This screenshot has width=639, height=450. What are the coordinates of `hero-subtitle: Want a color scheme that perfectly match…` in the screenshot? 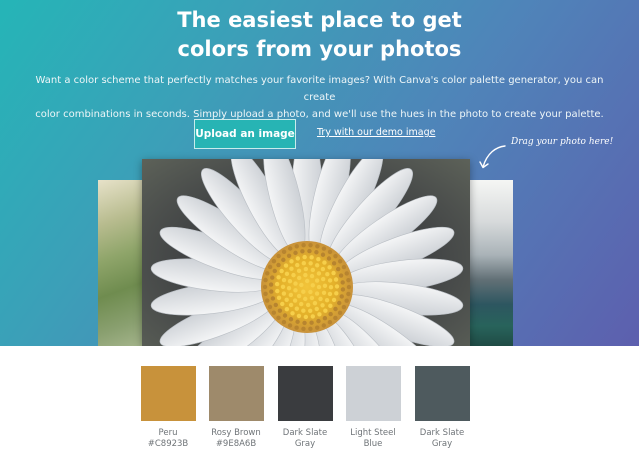 It's located at (319, 97).